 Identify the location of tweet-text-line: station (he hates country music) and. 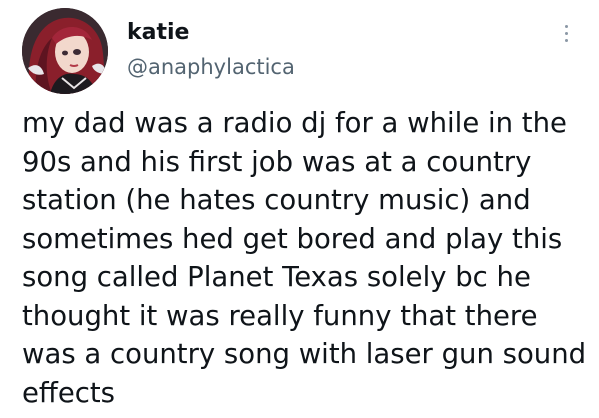
(276, 200).